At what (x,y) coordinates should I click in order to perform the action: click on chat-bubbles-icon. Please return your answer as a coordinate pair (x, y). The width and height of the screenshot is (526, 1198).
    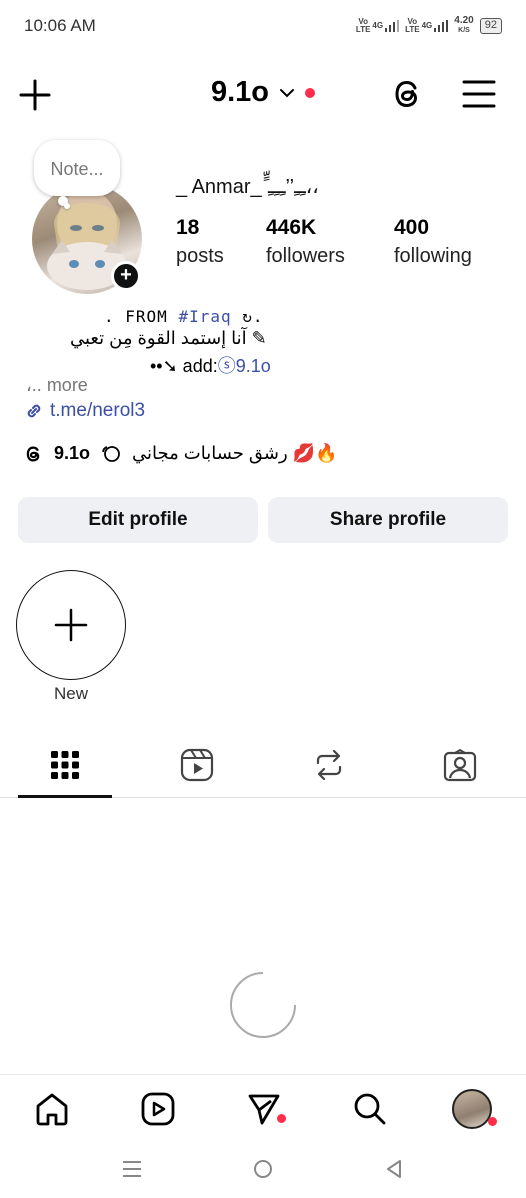
    Looking at the image, I should click on (111, 453).